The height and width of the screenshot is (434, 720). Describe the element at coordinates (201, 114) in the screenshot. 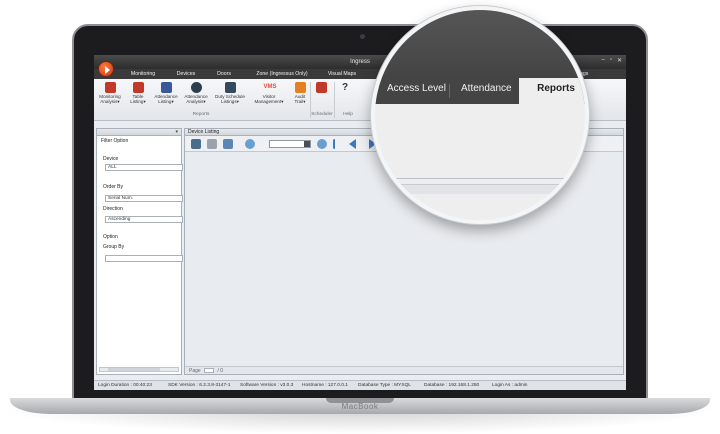

I see `ribbon-group-reports: Reports` at that location.